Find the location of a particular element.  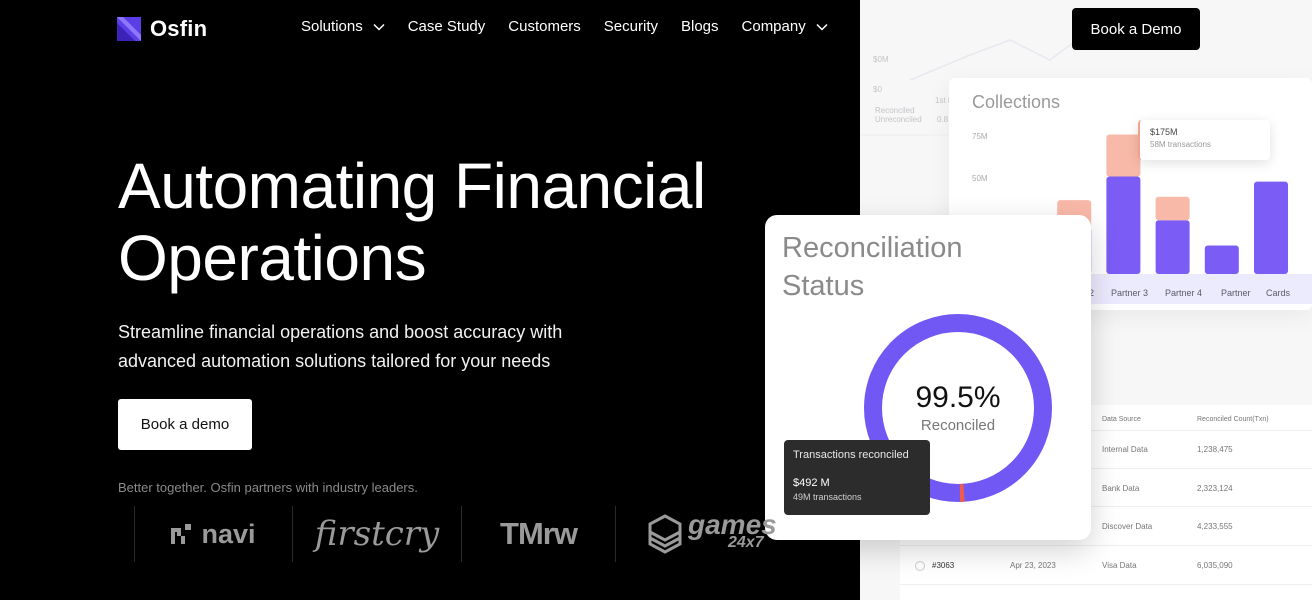

x-tick-label: Partner is located at coordinates (1236, 293).